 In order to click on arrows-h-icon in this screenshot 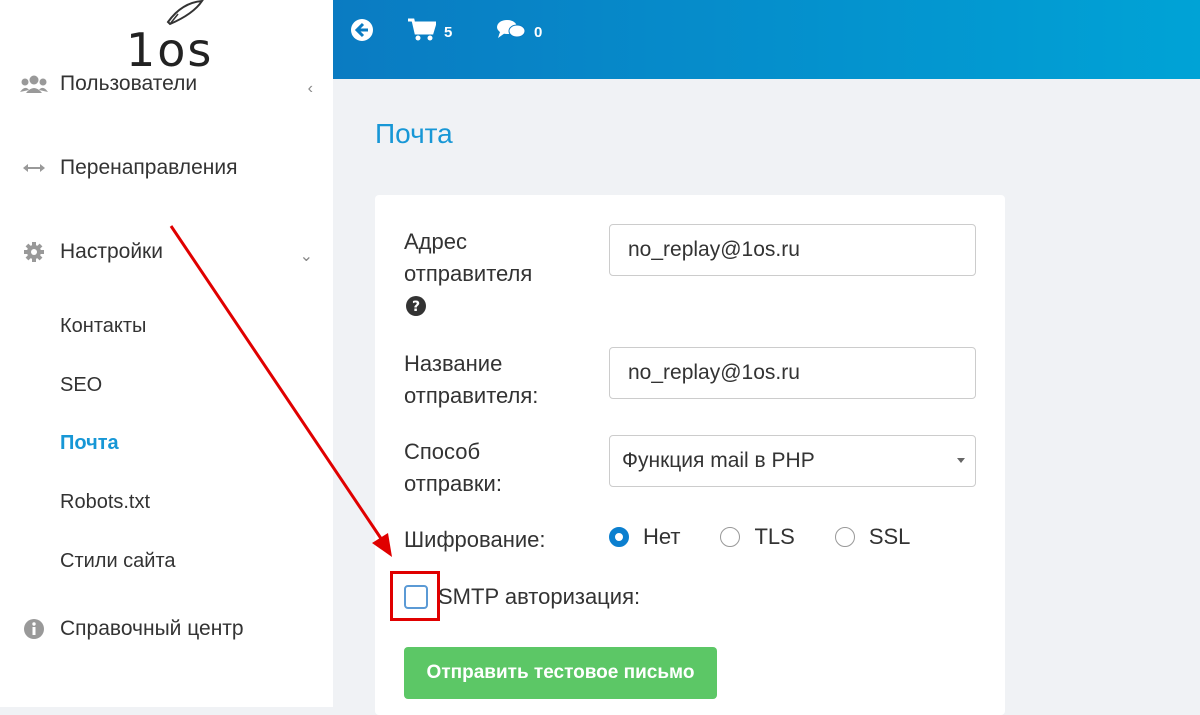, I will do `click(34, 168)`.